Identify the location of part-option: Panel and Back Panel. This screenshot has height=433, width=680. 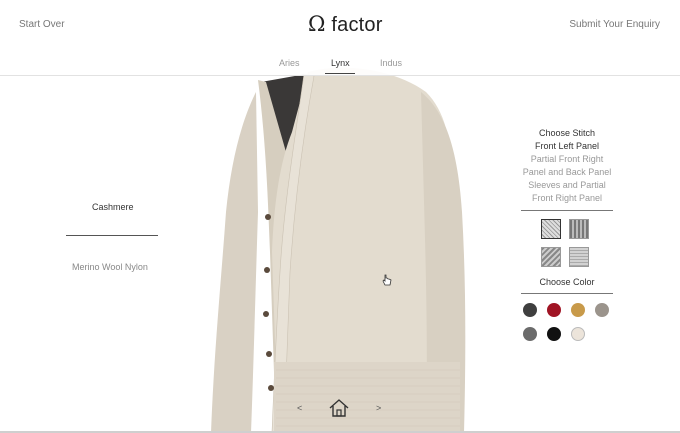
(567, 172).